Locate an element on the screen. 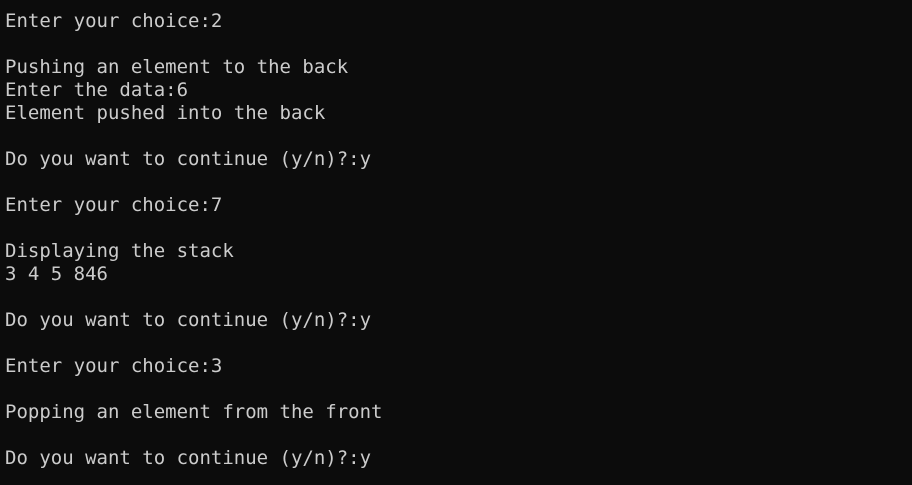 Image resolution: width=912 pixels, height=485 pixels. terminal-line-push-back: Pushing an element to the back is located at coordinates (177, 67).